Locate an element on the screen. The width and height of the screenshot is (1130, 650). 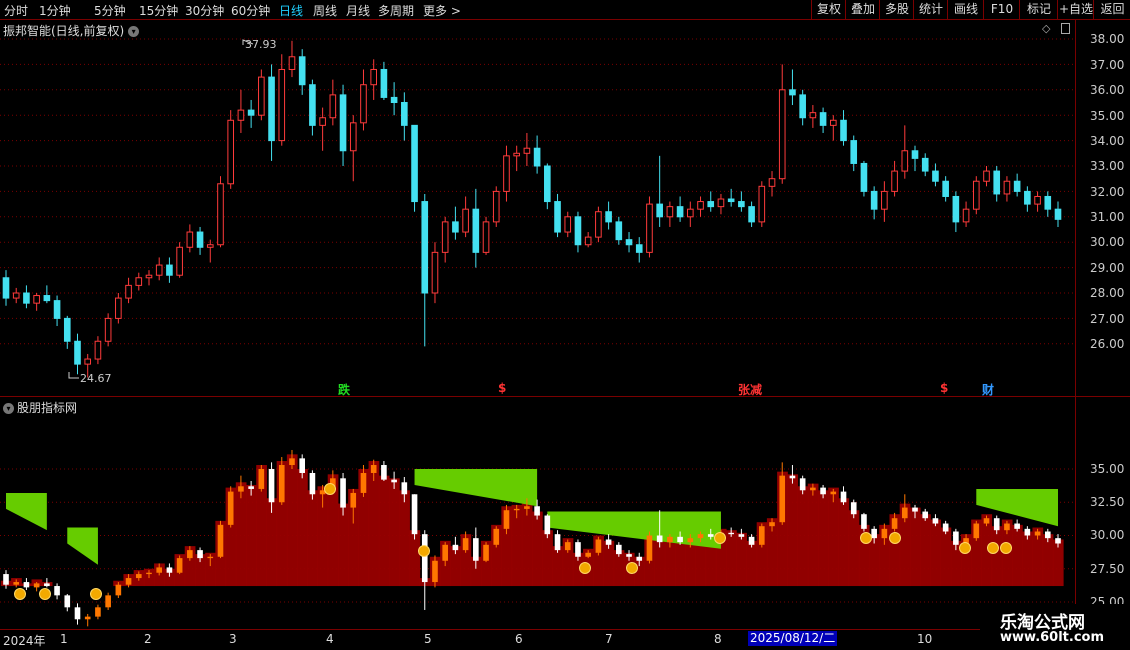
x-tick: 2024年 is located at coordinates (24, 641).